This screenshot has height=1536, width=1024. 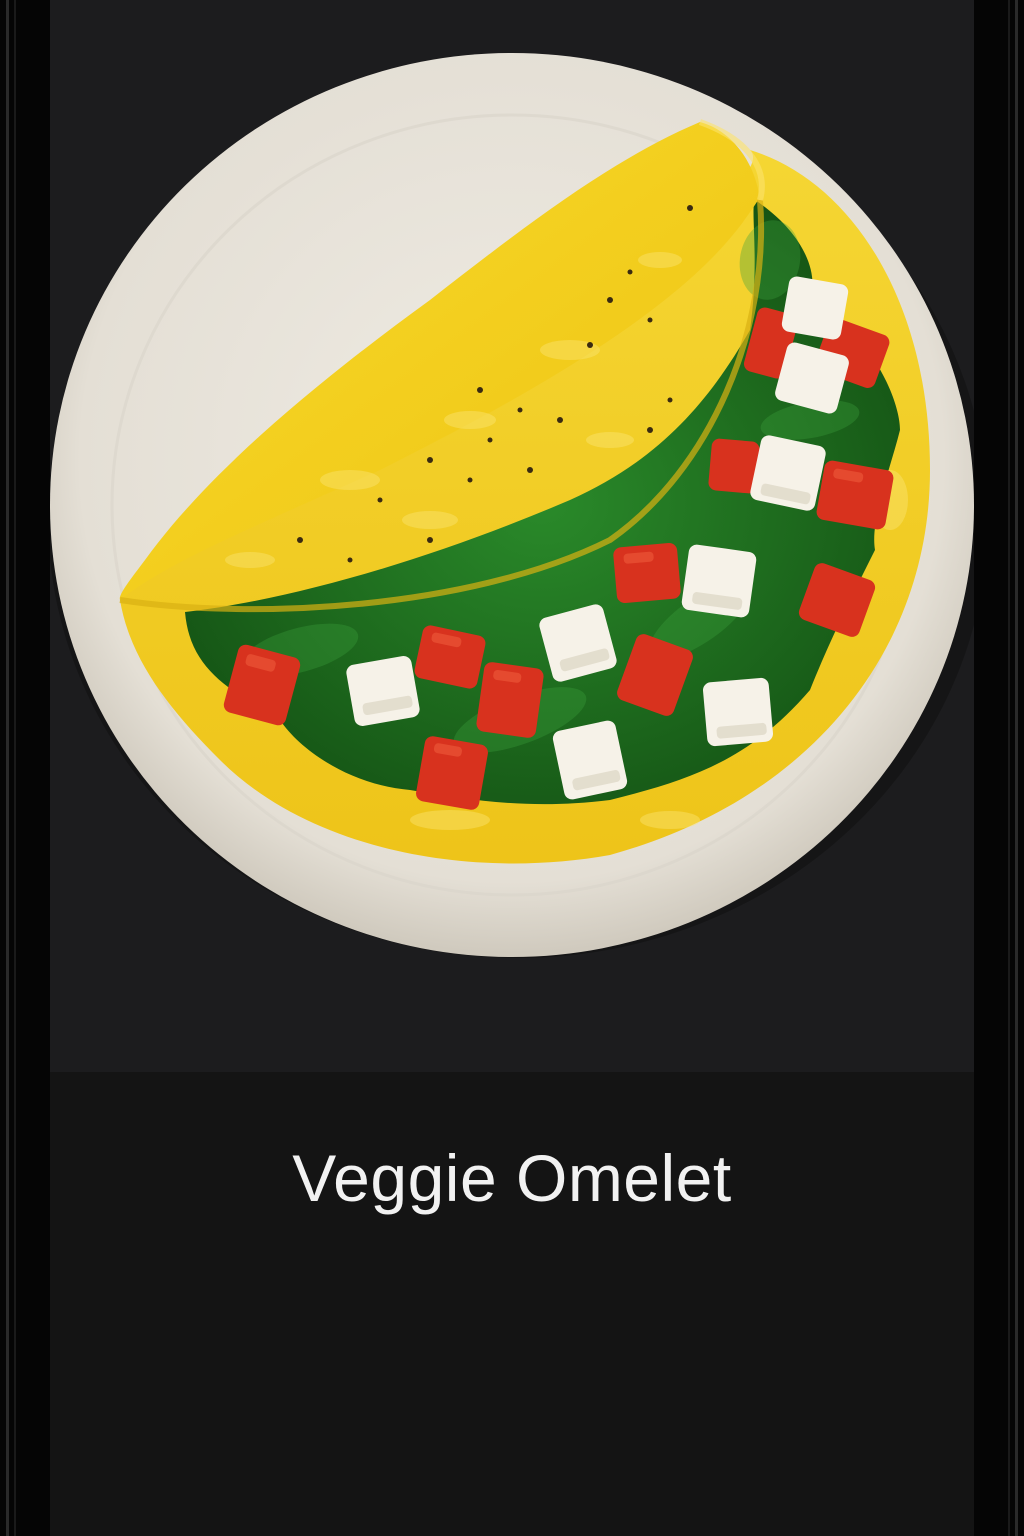 What do you see at coordinates (1009, 768) in the screenshot?
I see `bezel-edge-right-inner` at bounding box center [1009, 768].